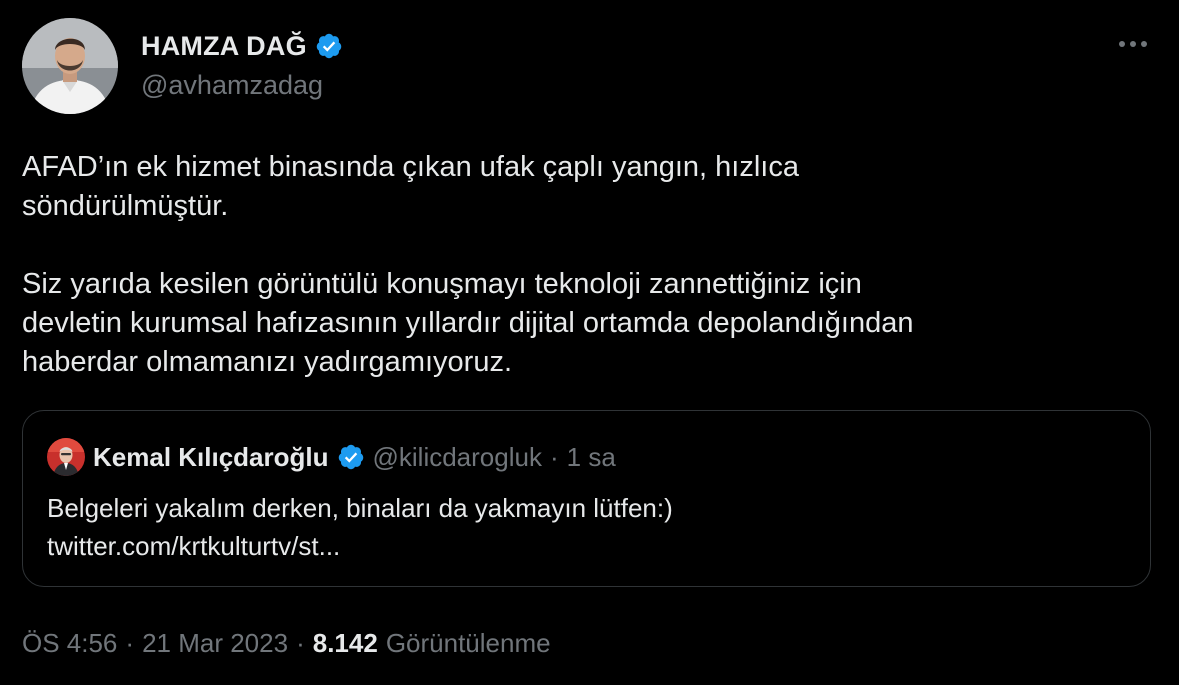 This screenshot has height=685, width=1179. I want to click on quoted-author-name: Kemal Kılıçdaroğlu, so click(211, 457).